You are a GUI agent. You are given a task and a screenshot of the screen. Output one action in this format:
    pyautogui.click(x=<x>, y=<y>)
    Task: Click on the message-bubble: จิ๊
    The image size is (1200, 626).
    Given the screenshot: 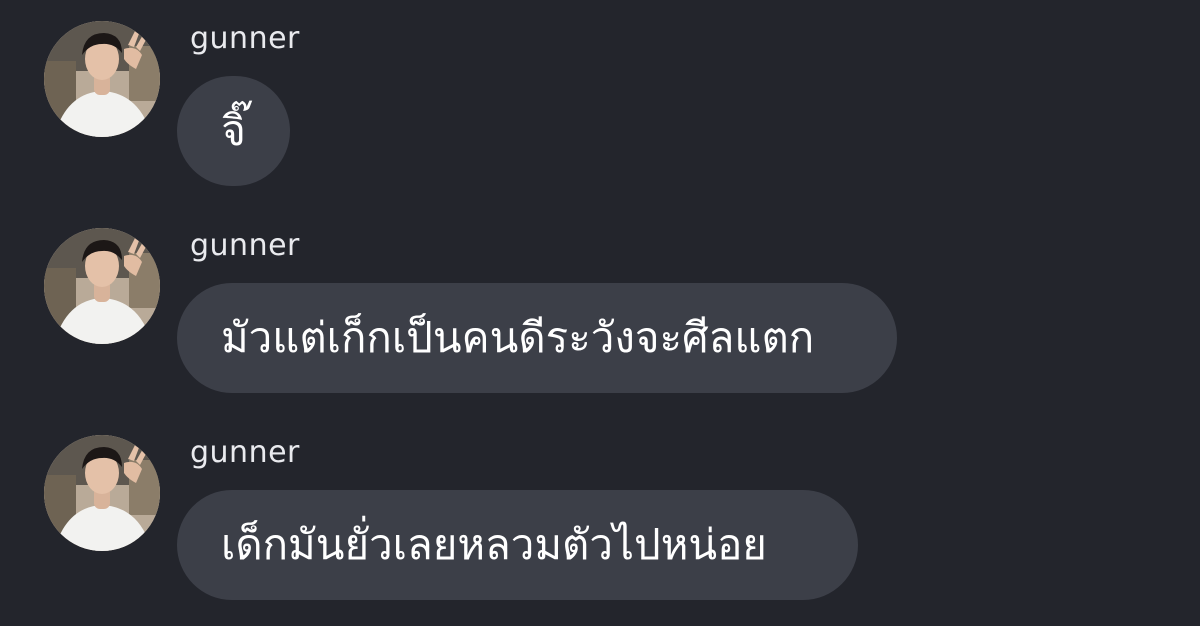 What is the action you would take?
    pyautogui.click(x=233, y=131)
    